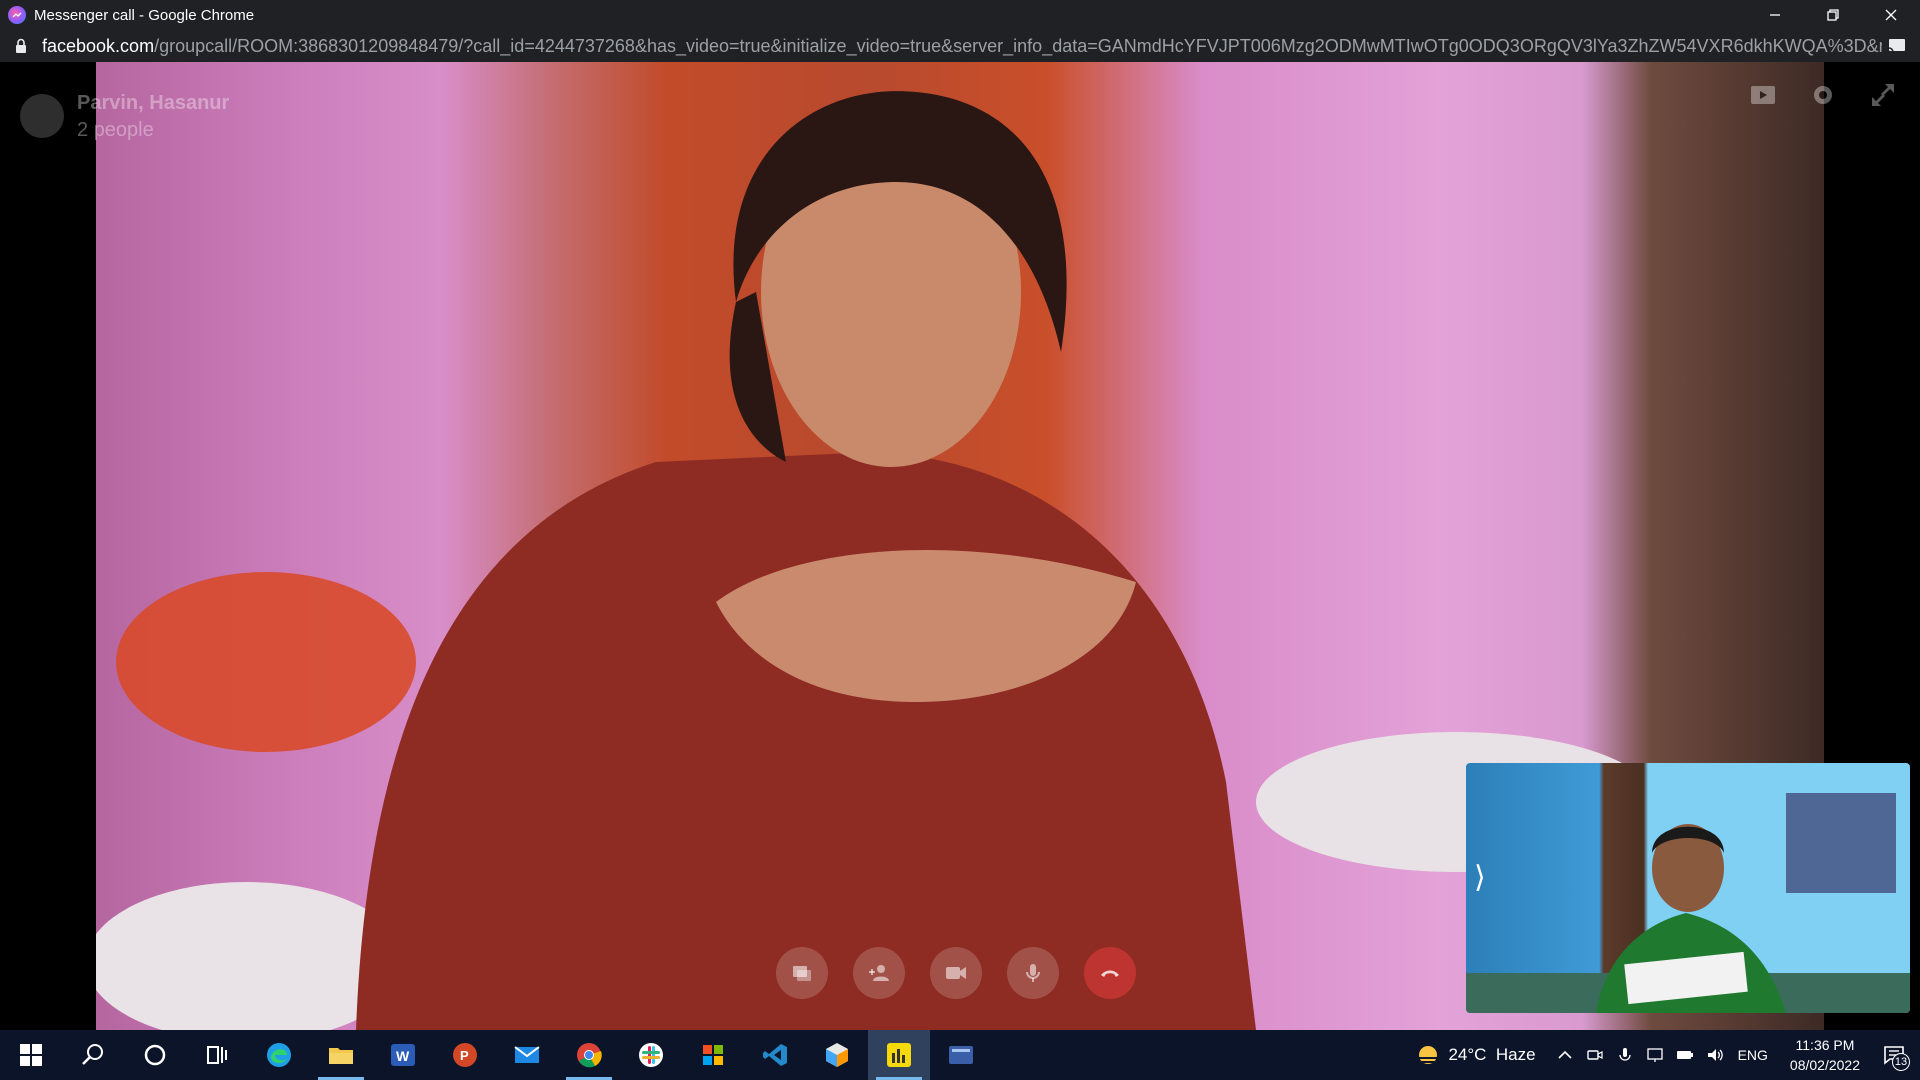 The width and height of the screenshot is (1920, 1080). I want to click on store-icon, so click(713, 1055).